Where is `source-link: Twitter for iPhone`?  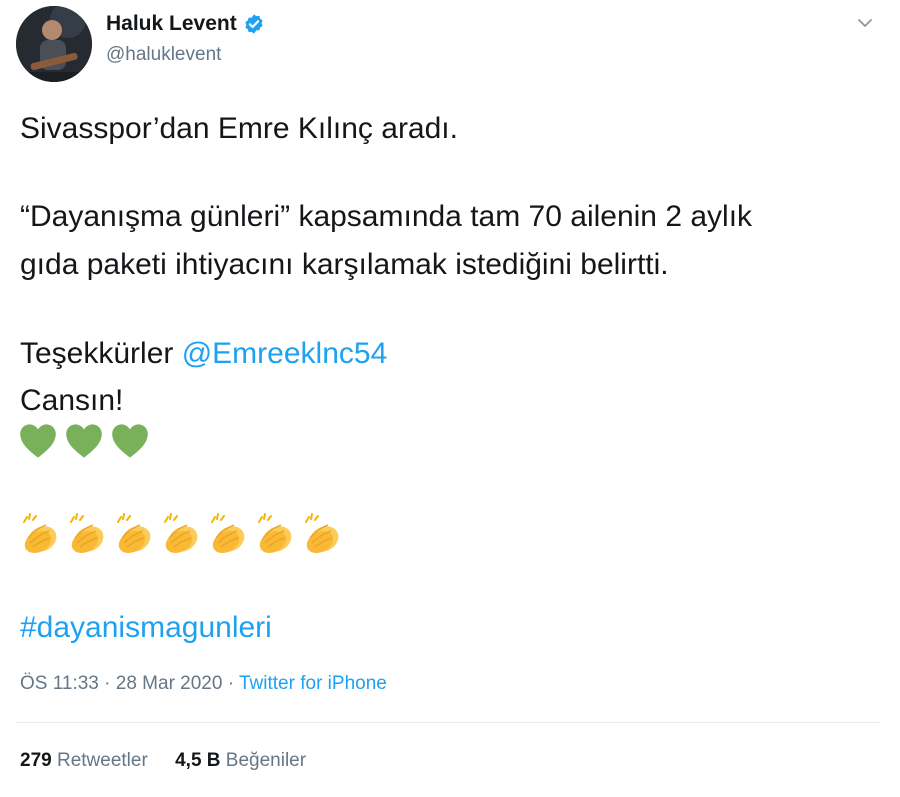 source-link: Twitter for iPhone is located at coordinates (313, 683).